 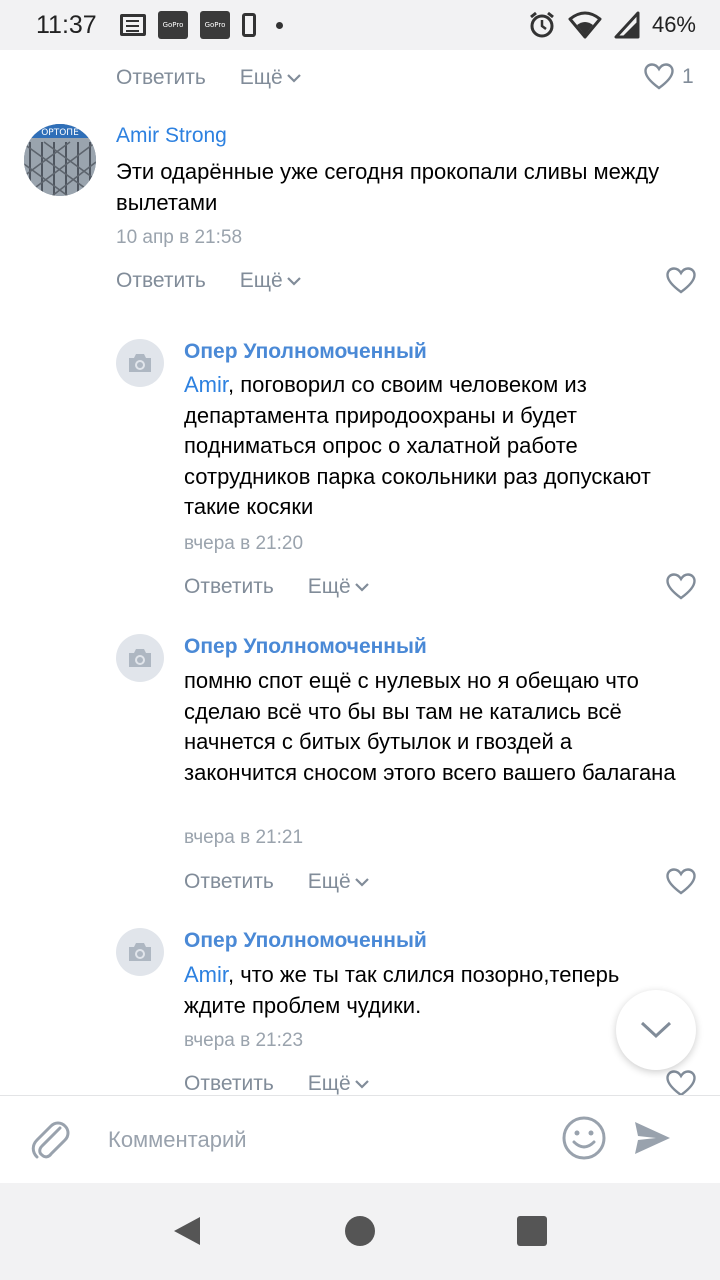 What do you see at coordinates (249, 25) in the screenshot?
I see `phone-notification-icon` at bounding box center [249, 25].